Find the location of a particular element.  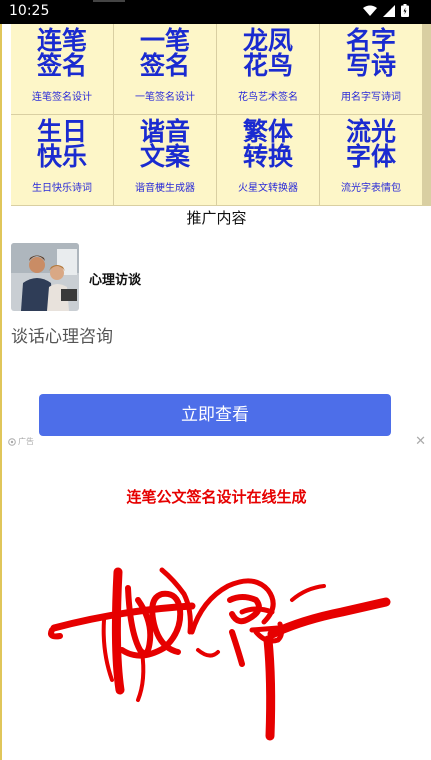

section-title: 连笔公文签名设计在线生成 is located at coordinates (216, 497).